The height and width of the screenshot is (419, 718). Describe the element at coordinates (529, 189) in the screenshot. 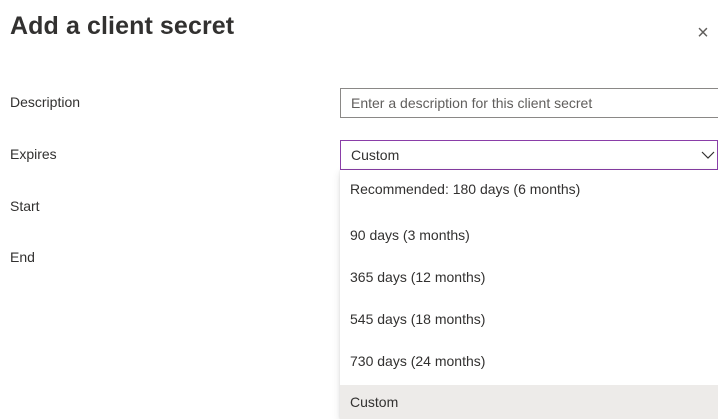

I see `expires-option-180-days: Recommended: 180 days (6 months)` at that location.